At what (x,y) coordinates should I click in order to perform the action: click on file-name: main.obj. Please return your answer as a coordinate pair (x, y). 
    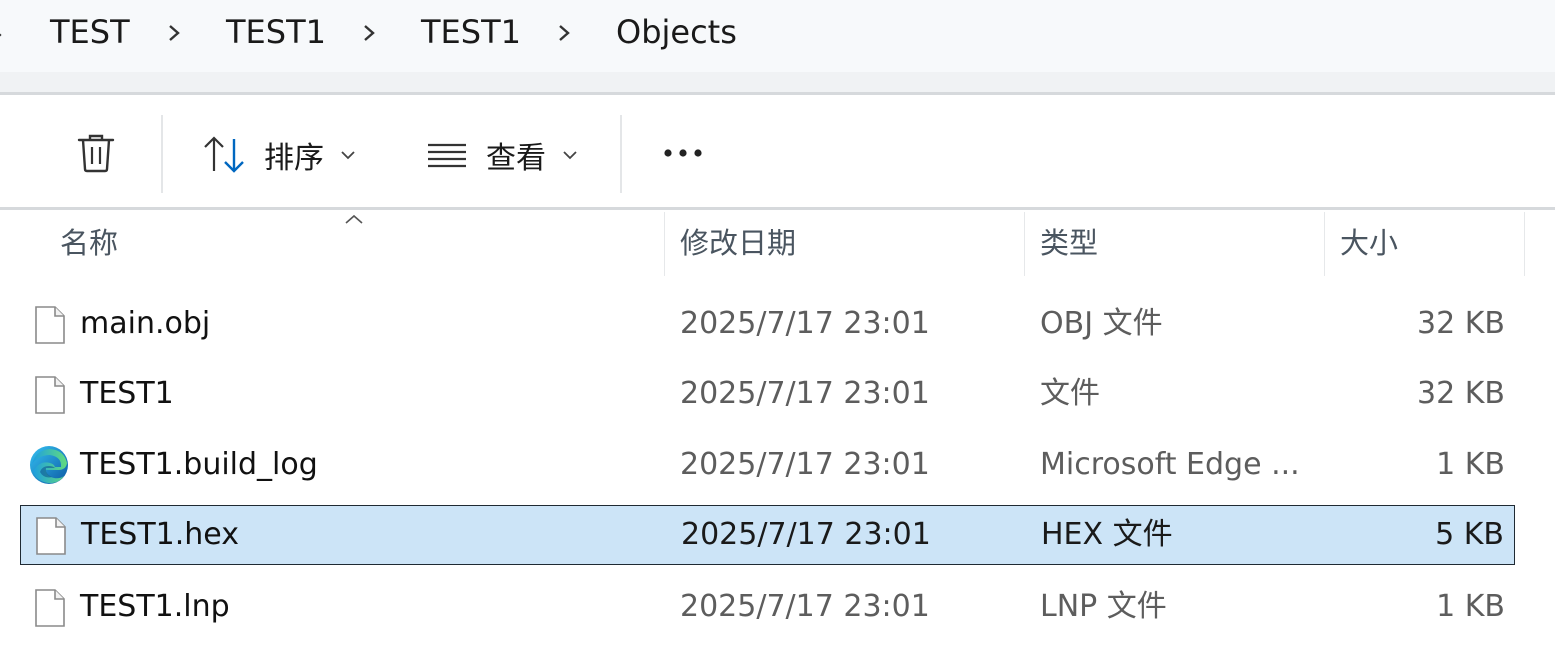
    Looking at the image, I should click on (145, 323).